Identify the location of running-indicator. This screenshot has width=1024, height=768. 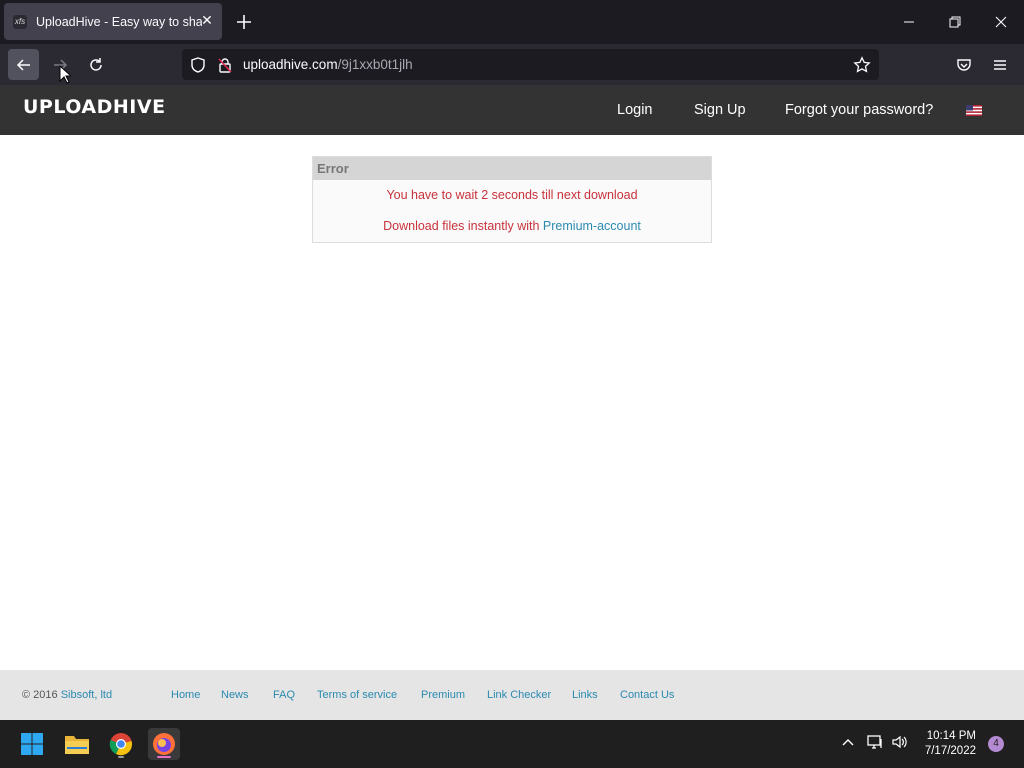
(121, 757).